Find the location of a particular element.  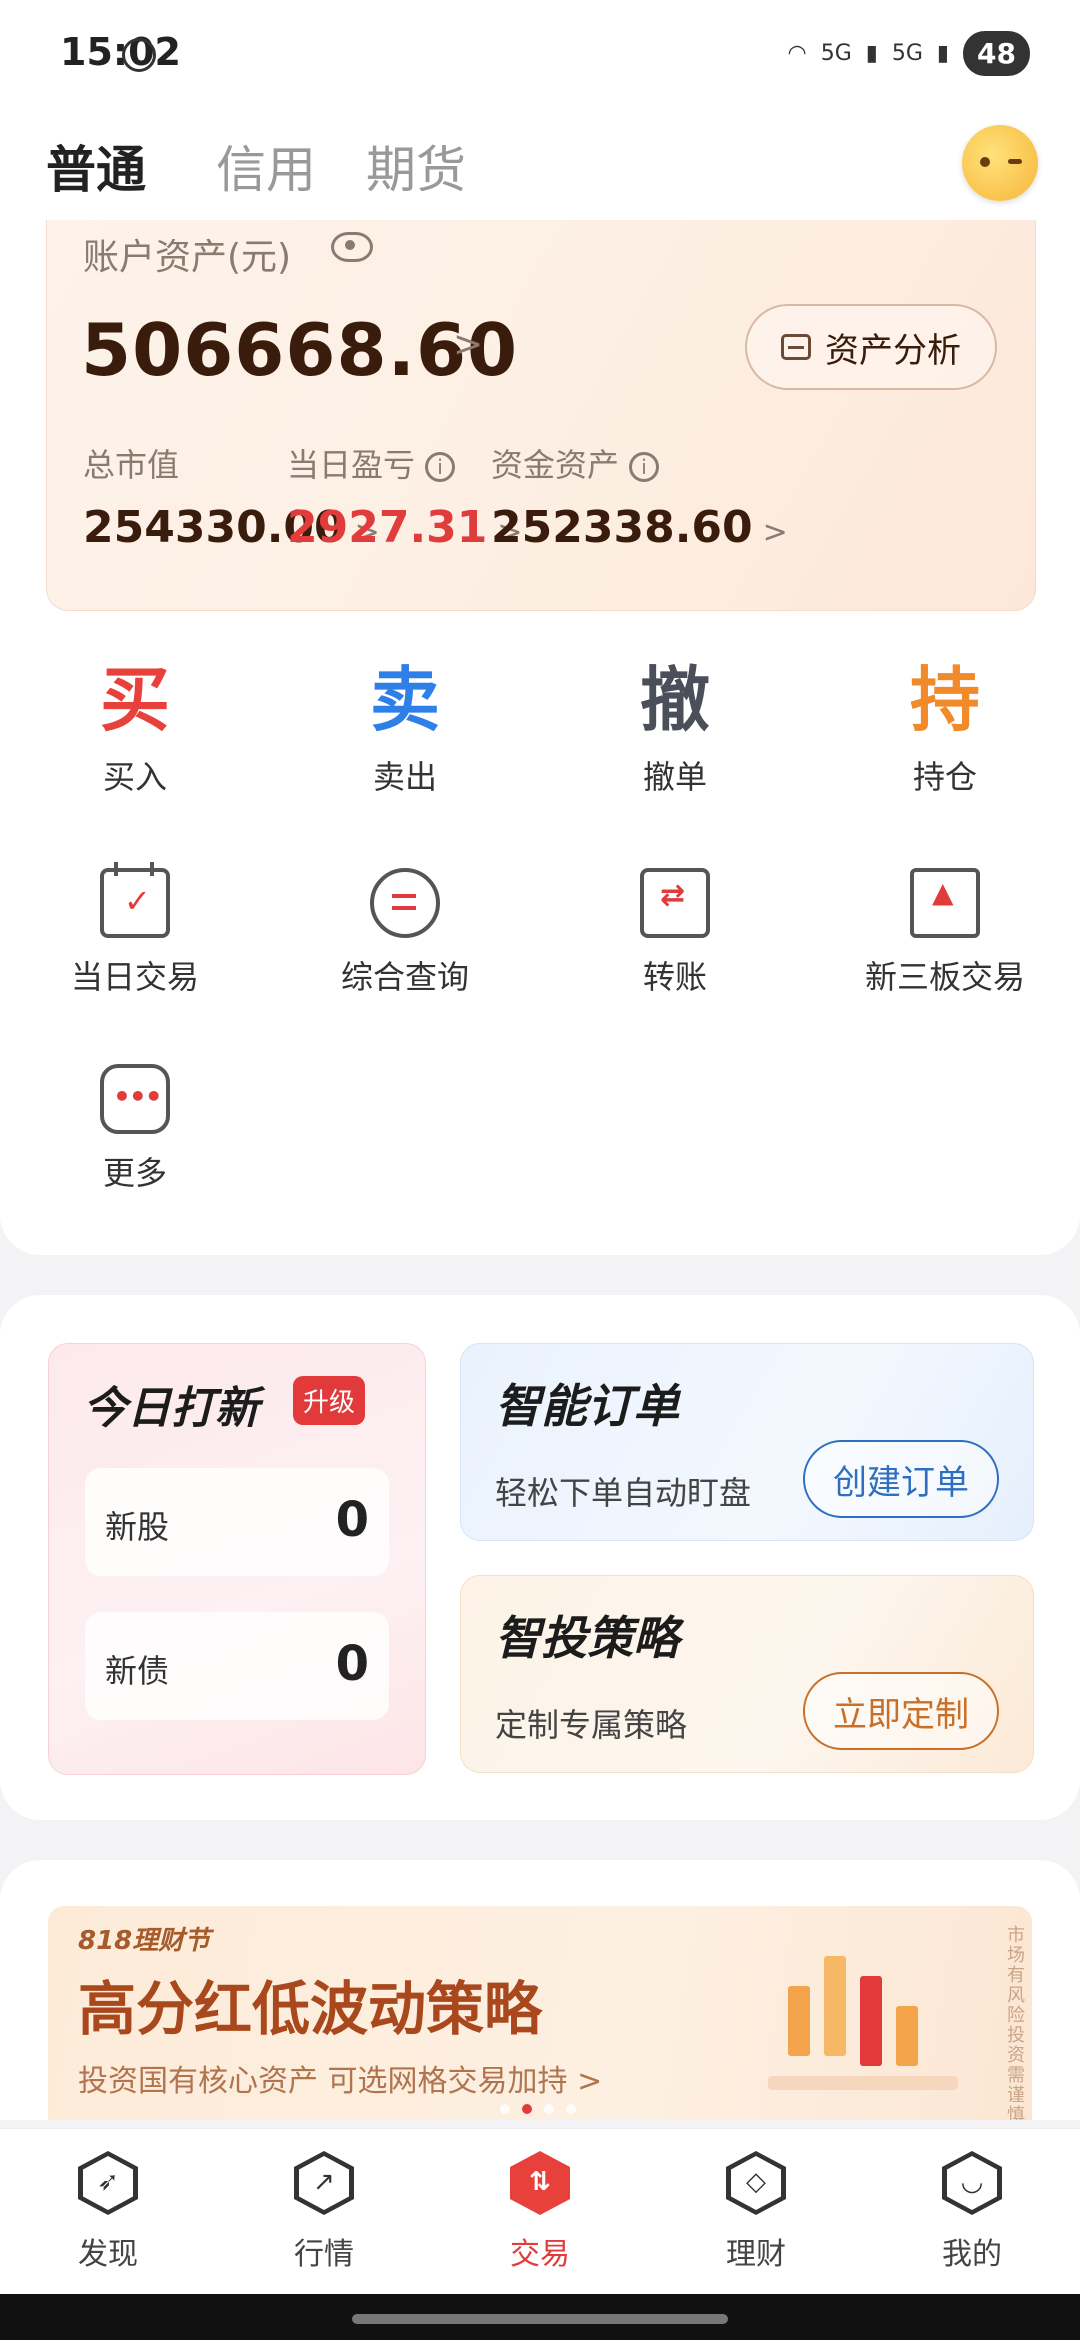

nav-market: ↗ 行情 is located at coordinates (324, 2212).